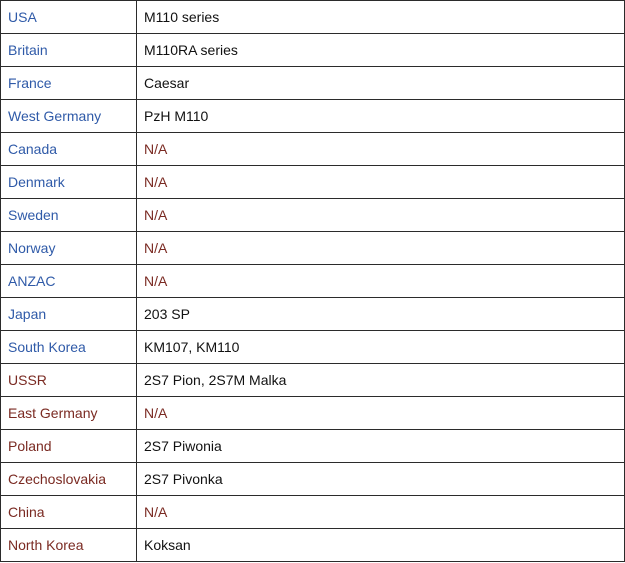  What do you see at coordinates (380, 116) in the screenshot?
I see `value-cell: PzH M110` at bounding box center [380, 116].